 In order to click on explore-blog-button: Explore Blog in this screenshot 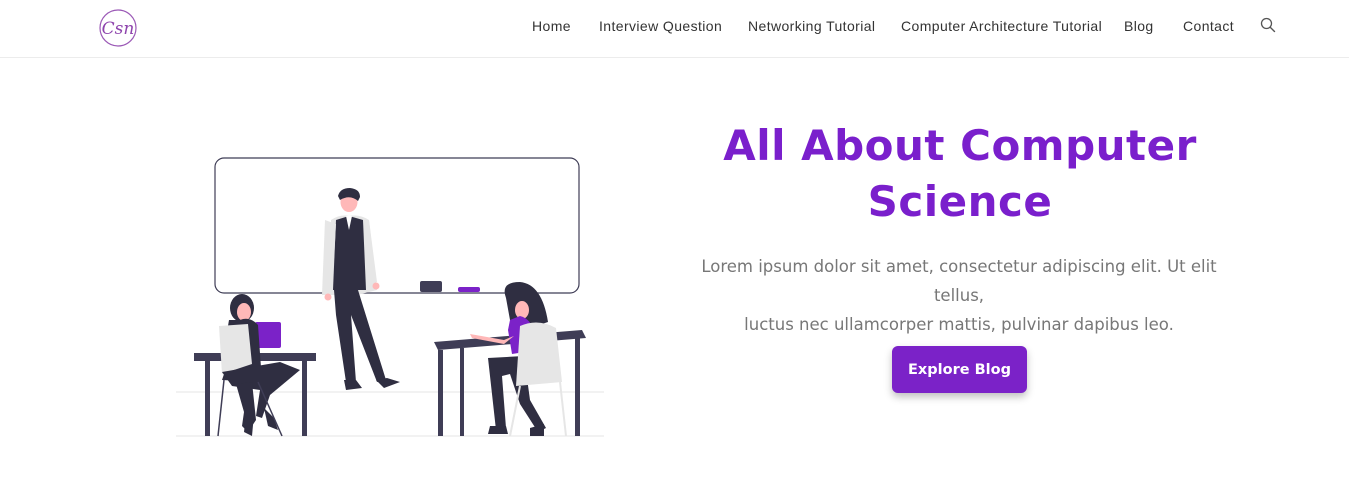, I will do `click(959, 369)`.